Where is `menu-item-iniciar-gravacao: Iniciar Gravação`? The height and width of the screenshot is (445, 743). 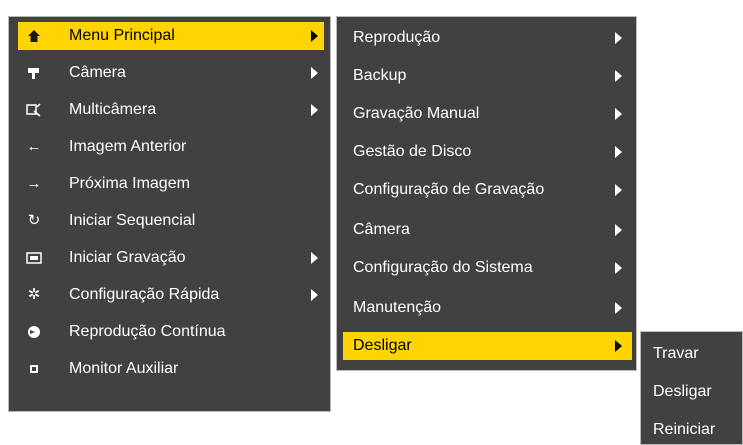
menu-item-iniciar-gravacao: Iniciar Gravação is located at coordinates (171, 258).